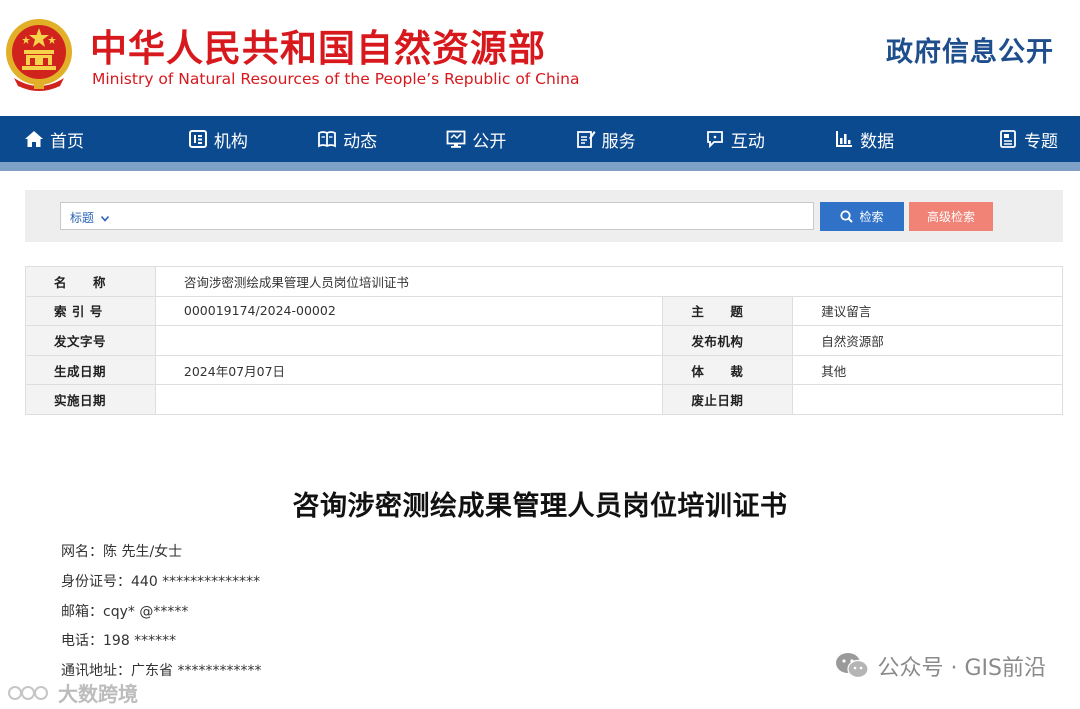  What do you see at coordinates (844, 139) in the screenshot?
I see `bar-chart-icon` at bounding box center [844, 139].